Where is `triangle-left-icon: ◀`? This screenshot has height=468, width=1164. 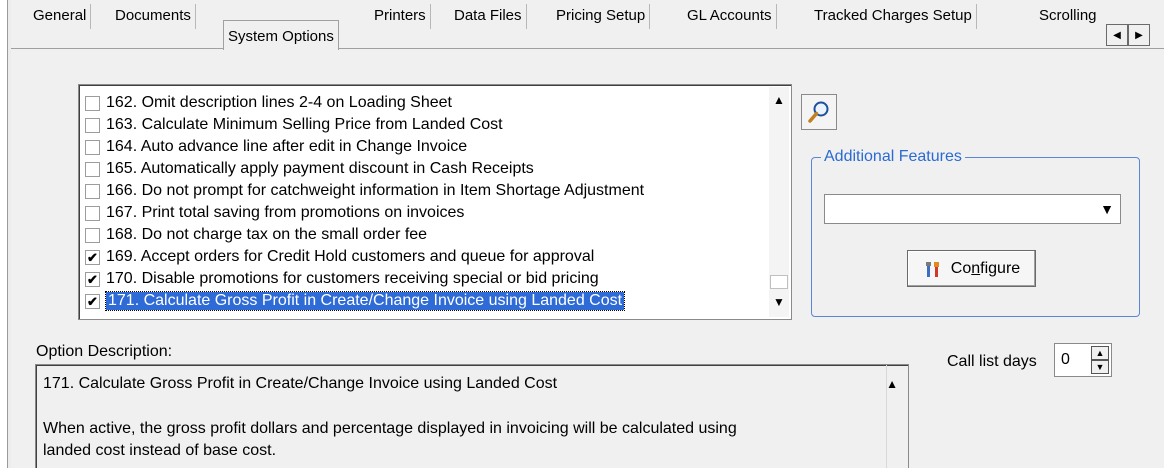
triangle-left-icon: ◀ is located at coordinates (1117, 35).